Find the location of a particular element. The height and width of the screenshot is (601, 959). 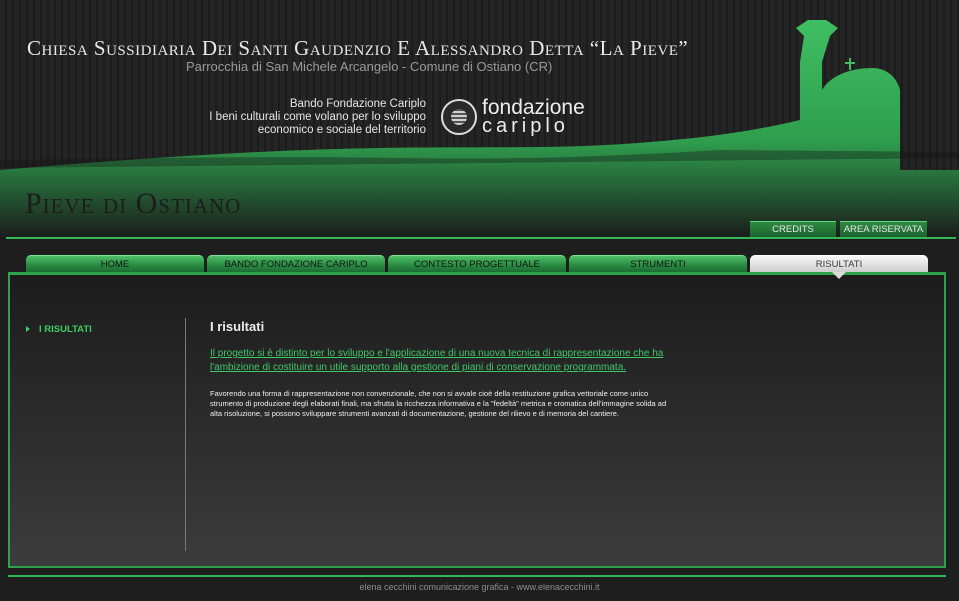

area-riservata-button: AREA RISERVATA is located at coordinates (883, 229).